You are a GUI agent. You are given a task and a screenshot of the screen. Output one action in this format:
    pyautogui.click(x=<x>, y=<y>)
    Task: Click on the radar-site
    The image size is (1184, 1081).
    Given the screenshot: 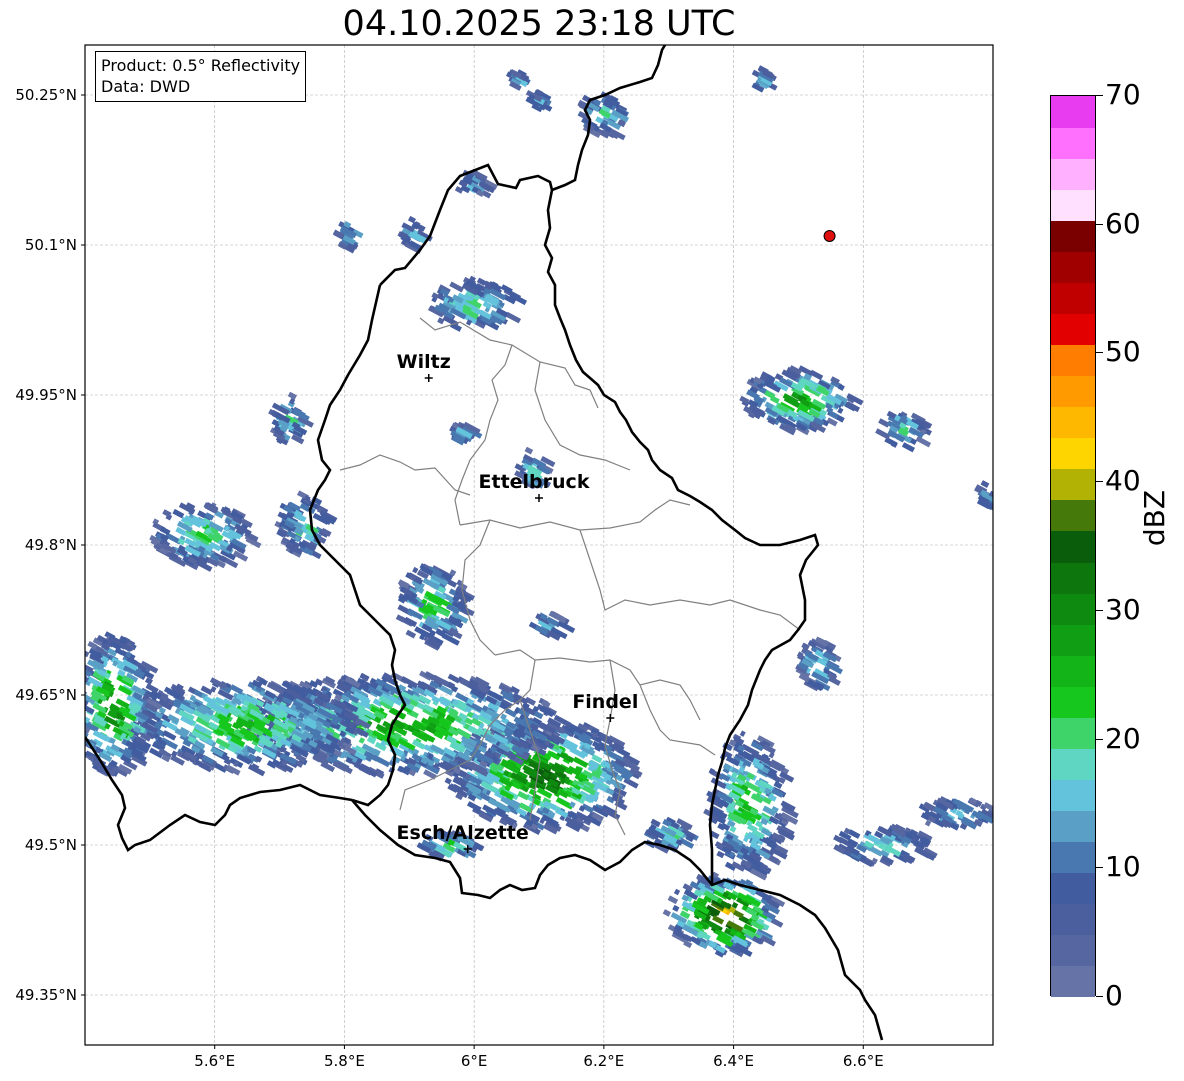 What is the action you would take?
    pyautogui.click(x=829, y=236)
    